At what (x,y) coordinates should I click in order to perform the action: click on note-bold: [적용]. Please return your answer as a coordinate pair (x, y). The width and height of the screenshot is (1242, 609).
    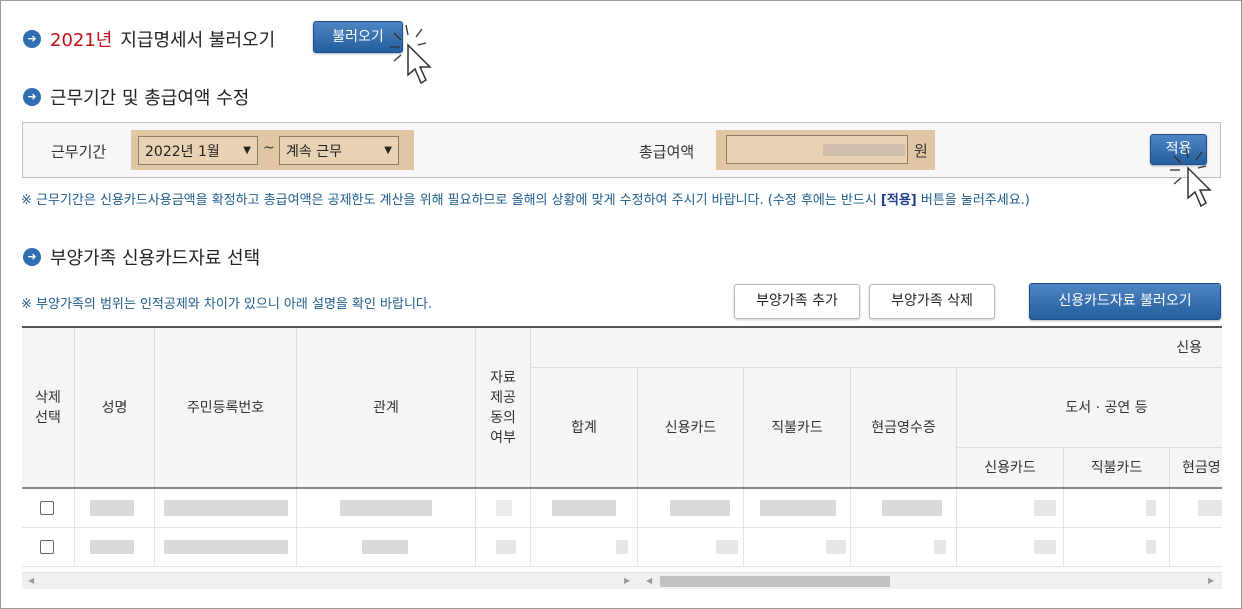
    Looking at the image, I should click on (898, 200).